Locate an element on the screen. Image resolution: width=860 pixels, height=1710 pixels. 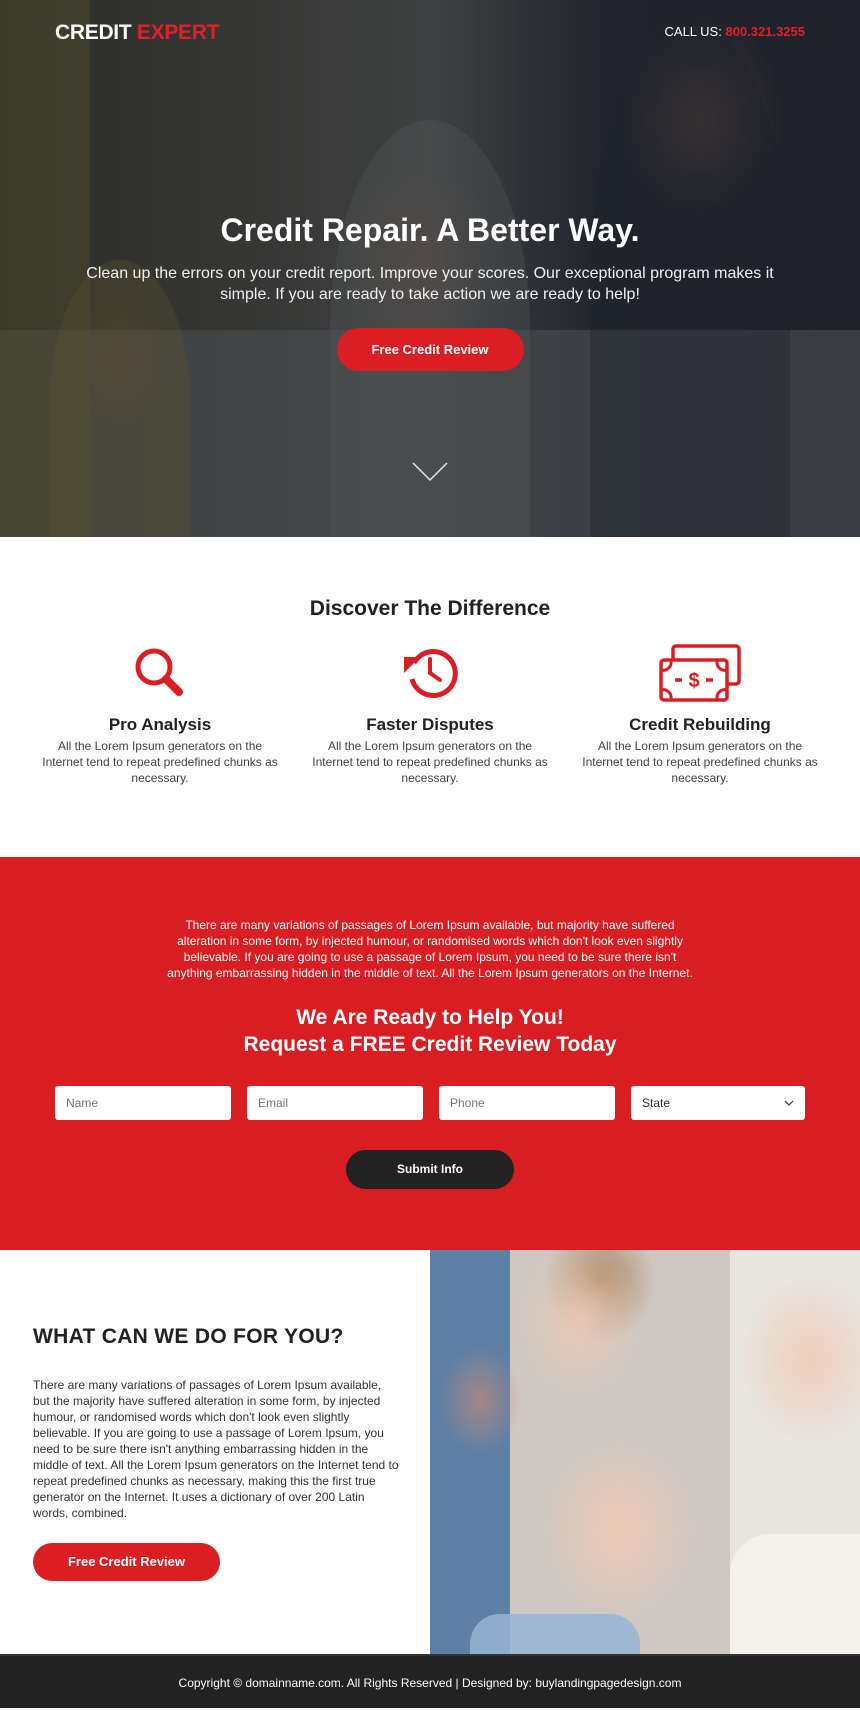
top-bar: CREDIT EXPERT CALL US: 800.321.3255 is located at coordinates (430, 32).